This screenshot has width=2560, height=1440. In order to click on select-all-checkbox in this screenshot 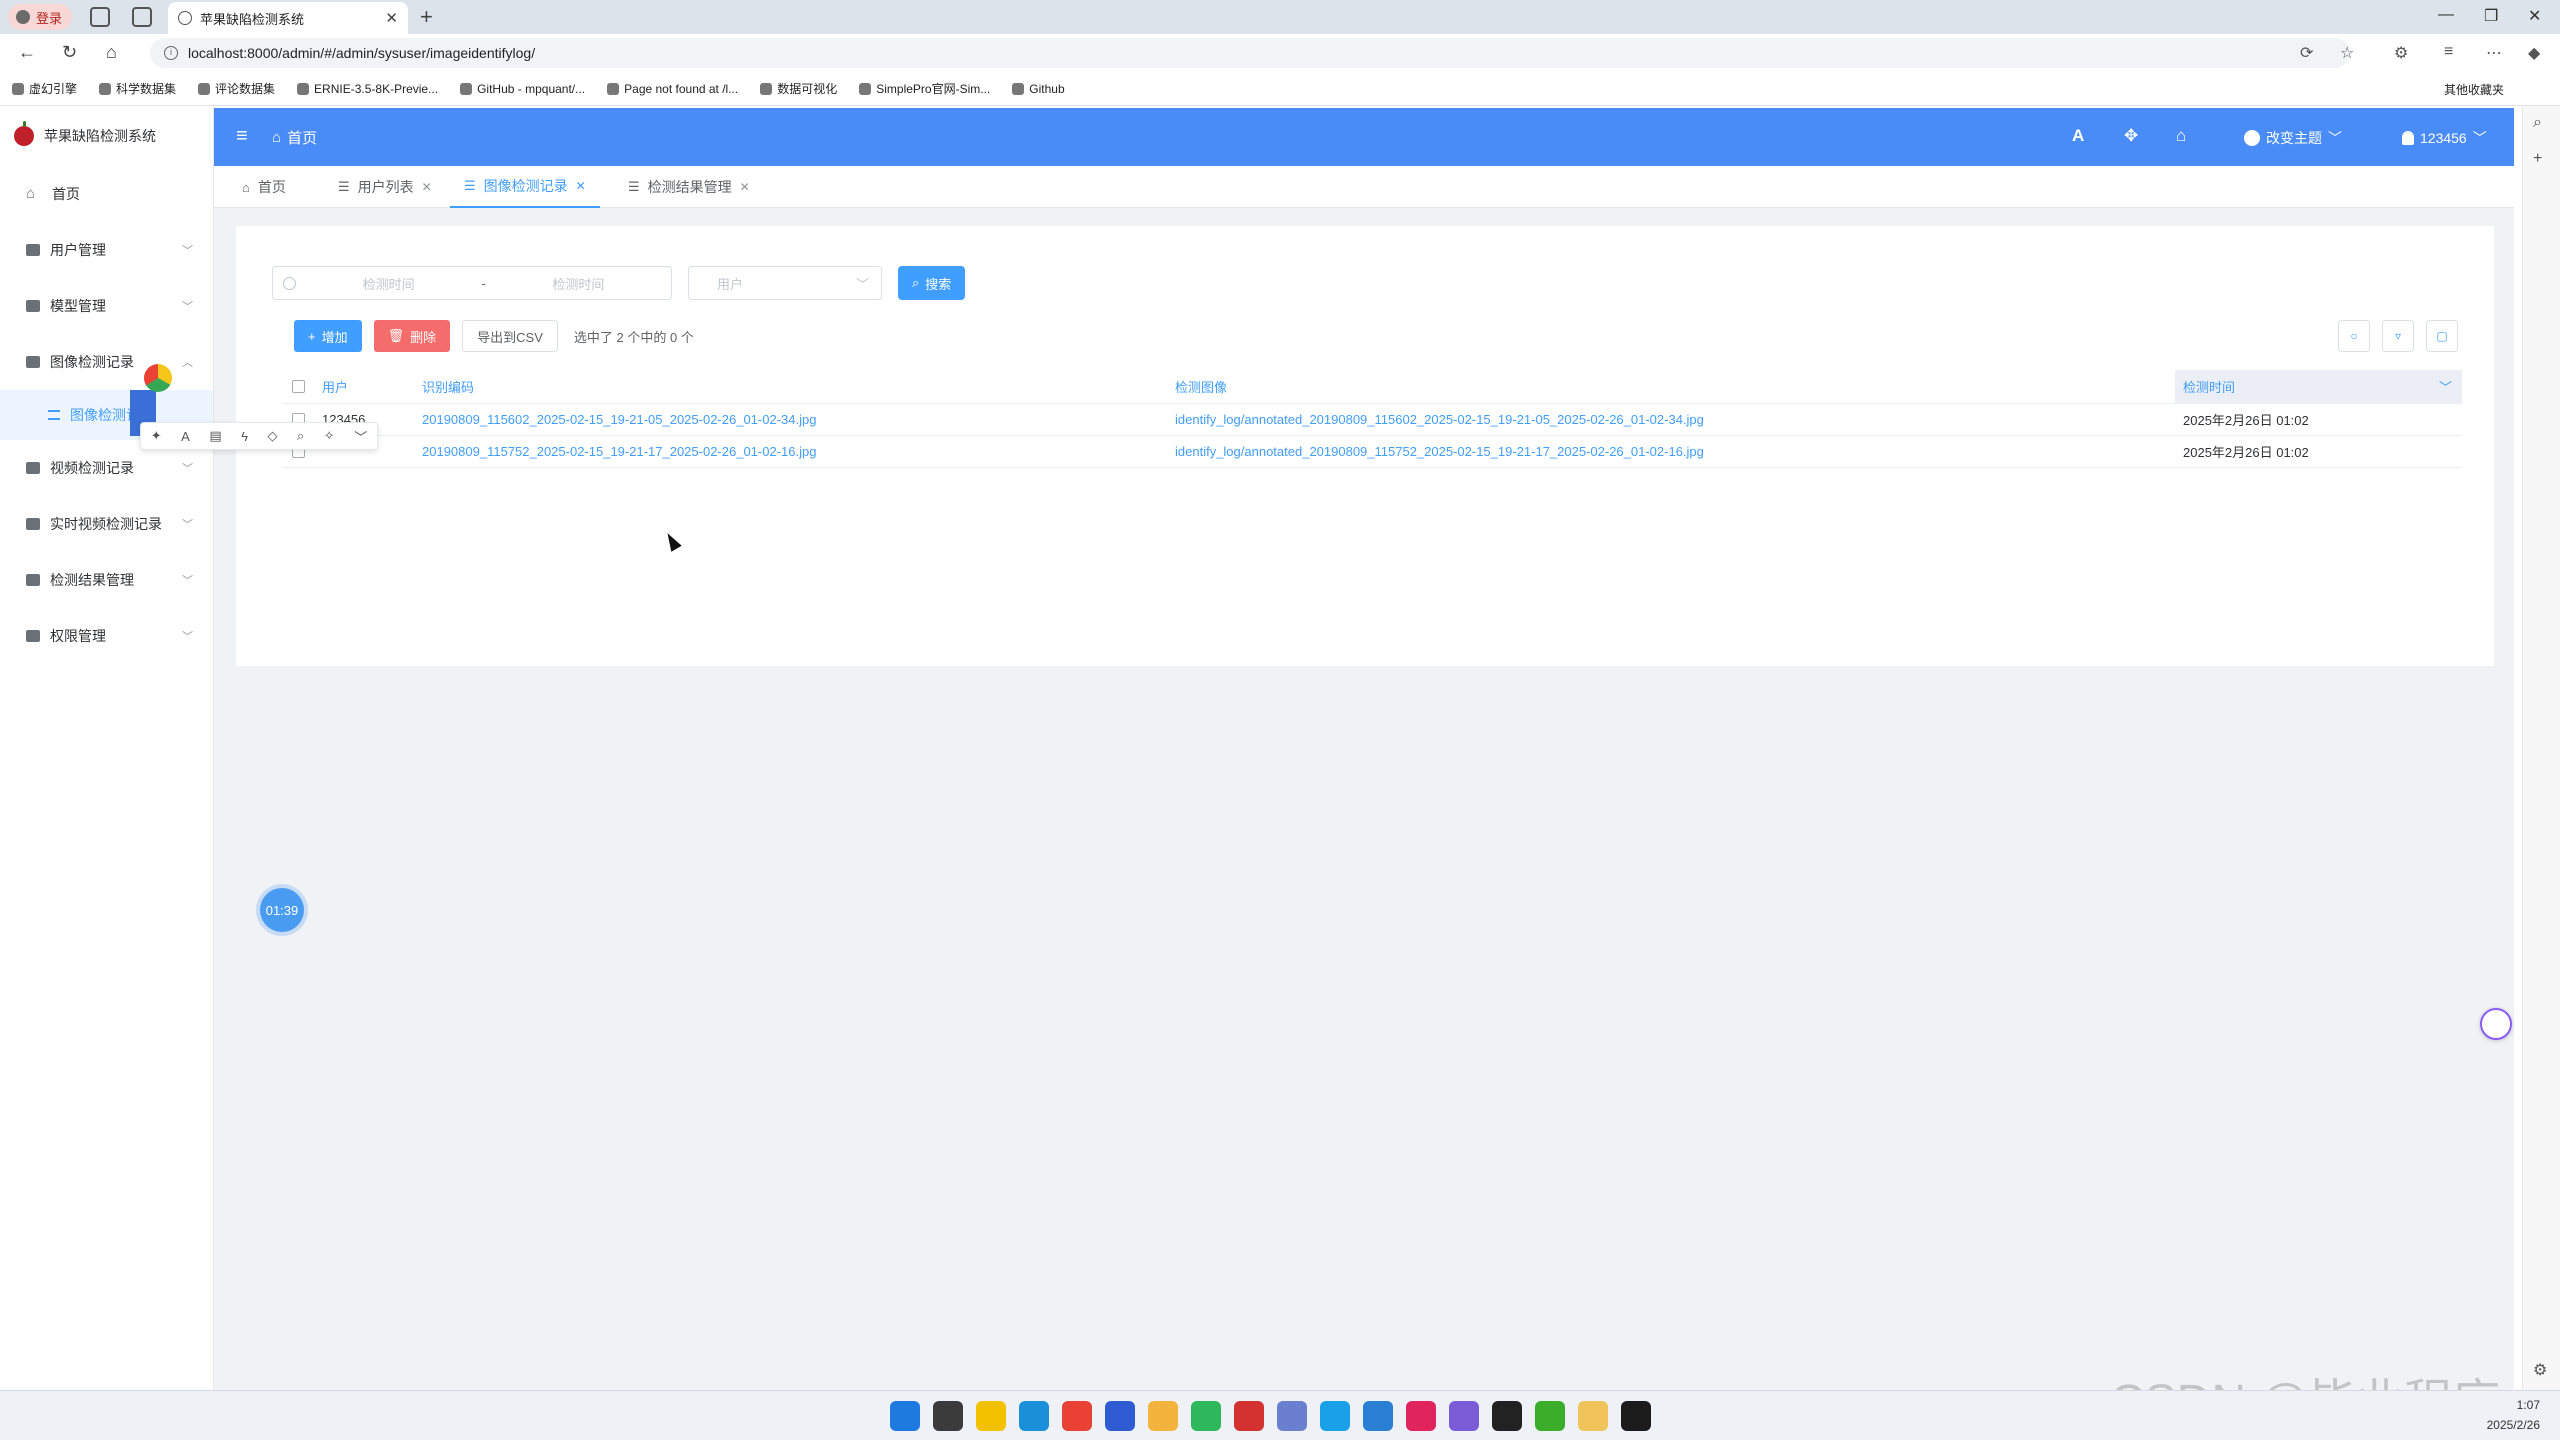, I will do `click(298, 386)`.